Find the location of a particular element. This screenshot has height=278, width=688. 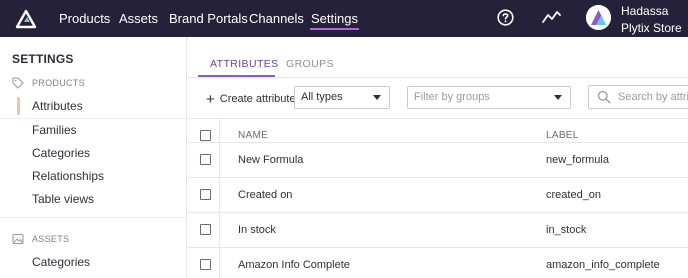

table-row: In stock in_stock is located at coordinates (438, 229).